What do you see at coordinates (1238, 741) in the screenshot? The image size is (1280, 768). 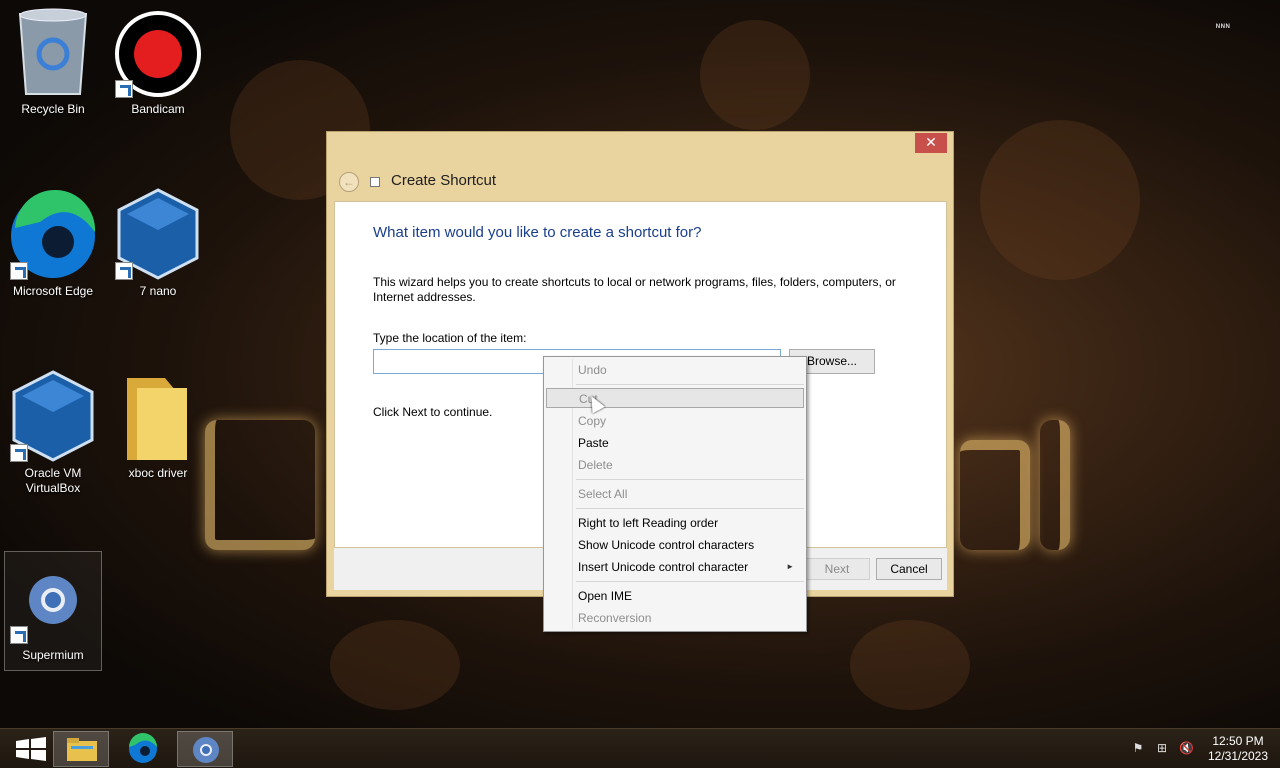 I see `clock-time: 12:50 PM` at bounding box center [1238, 741].